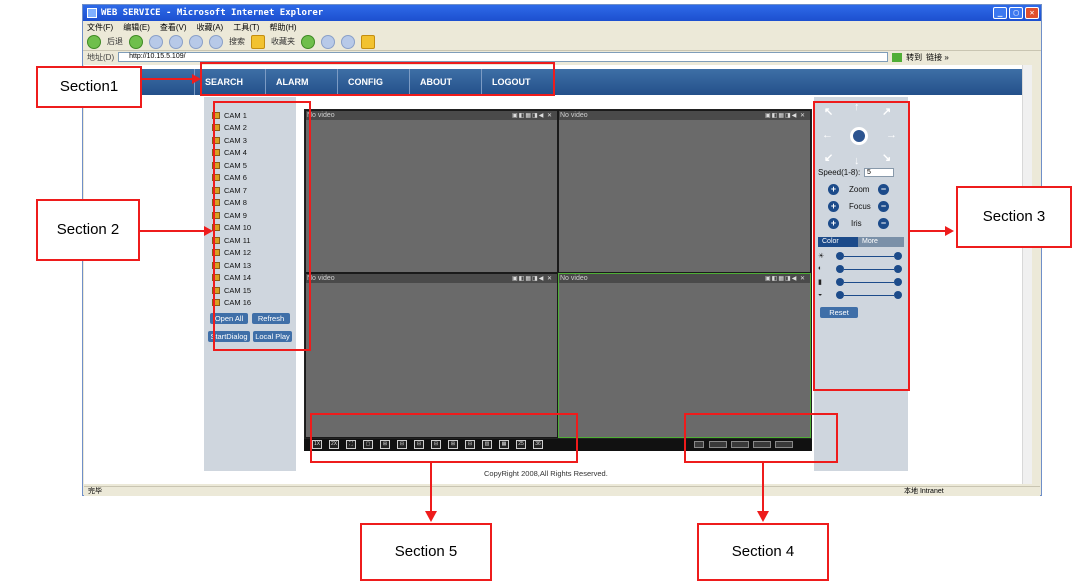 The height and width of the screenshot is (581, 1086). What do you see at coordinates (246, 27) in the screenshot?
I see `menu-tools: 工具(T)` at bounding box center [246, 27].